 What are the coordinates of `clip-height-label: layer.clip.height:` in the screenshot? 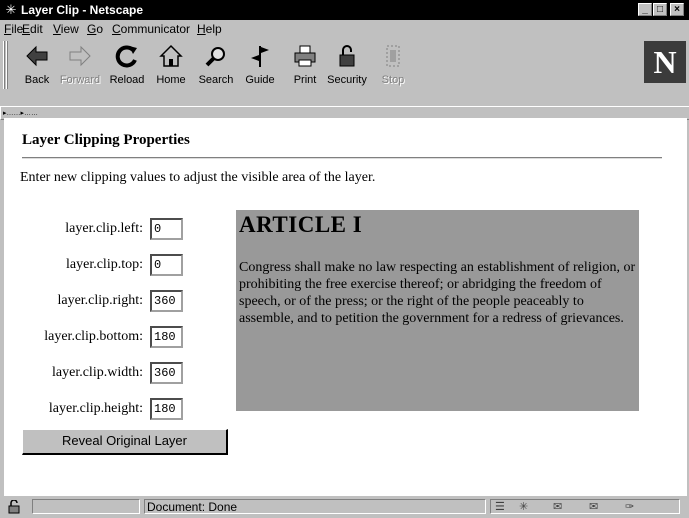 It's located at (95, 408).